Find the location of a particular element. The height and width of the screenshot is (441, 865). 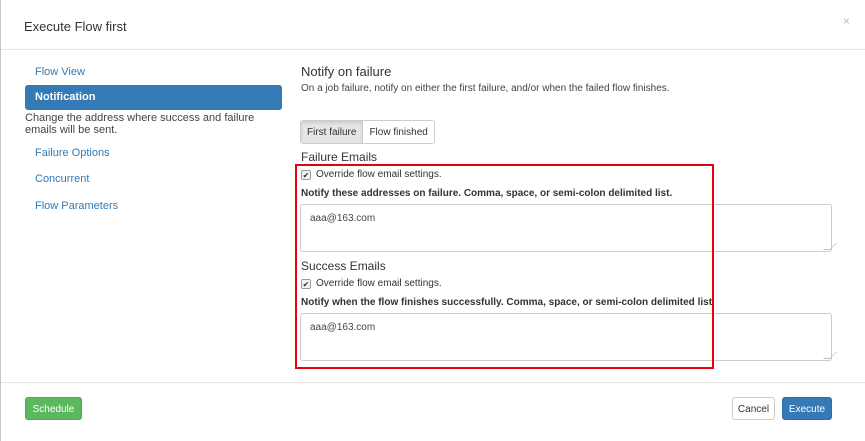

modal-title: Execute Flow first is located at coordinates (75, 26).